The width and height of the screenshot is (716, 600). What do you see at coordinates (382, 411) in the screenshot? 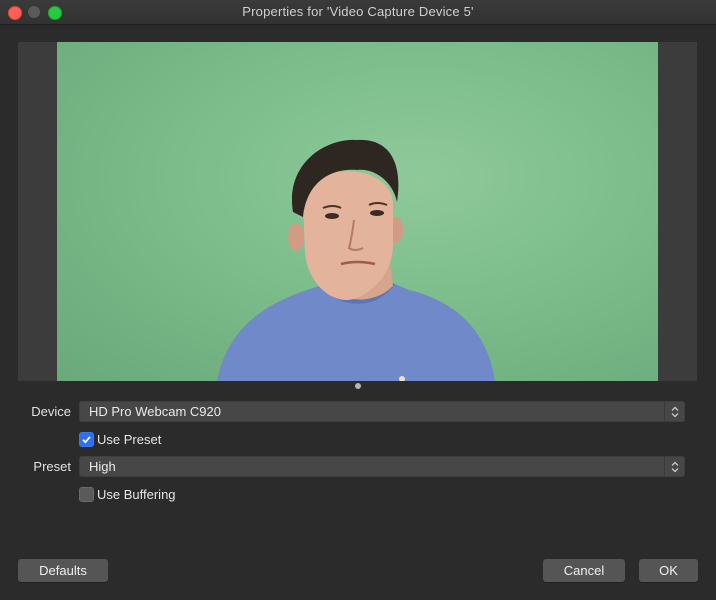
I see `device-select: HD Pro Webcam C920` at bounding box center [382, 411].